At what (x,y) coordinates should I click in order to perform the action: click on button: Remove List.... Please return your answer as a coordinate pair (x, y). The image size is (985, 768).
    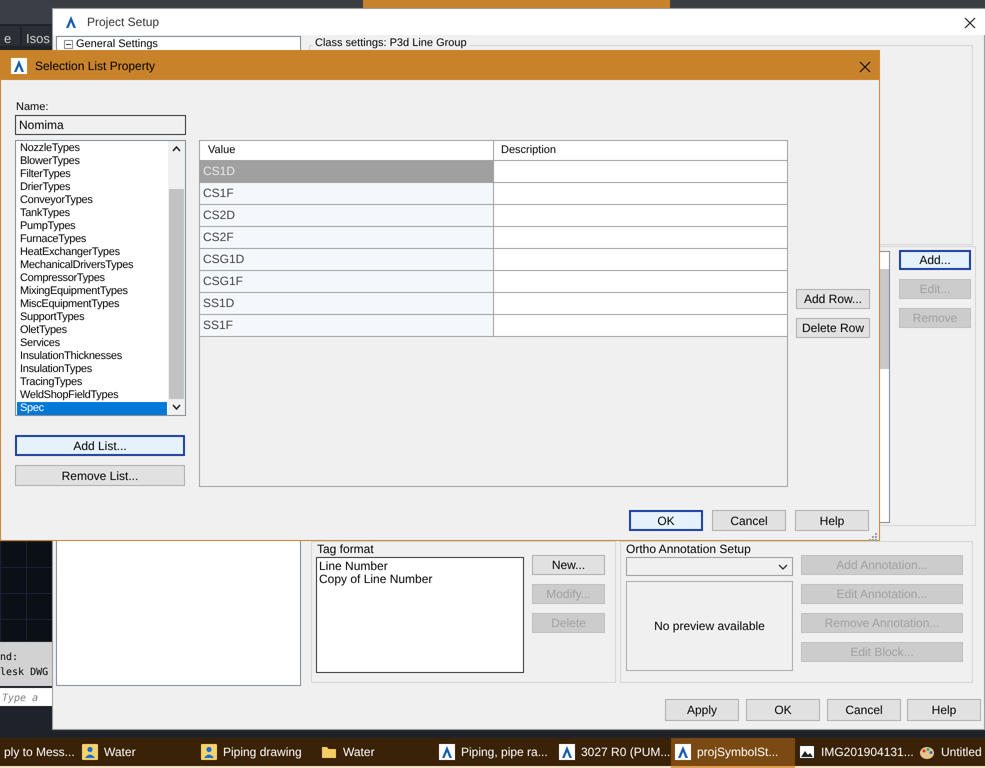
    Looking at the image, I should click on (100, 475).